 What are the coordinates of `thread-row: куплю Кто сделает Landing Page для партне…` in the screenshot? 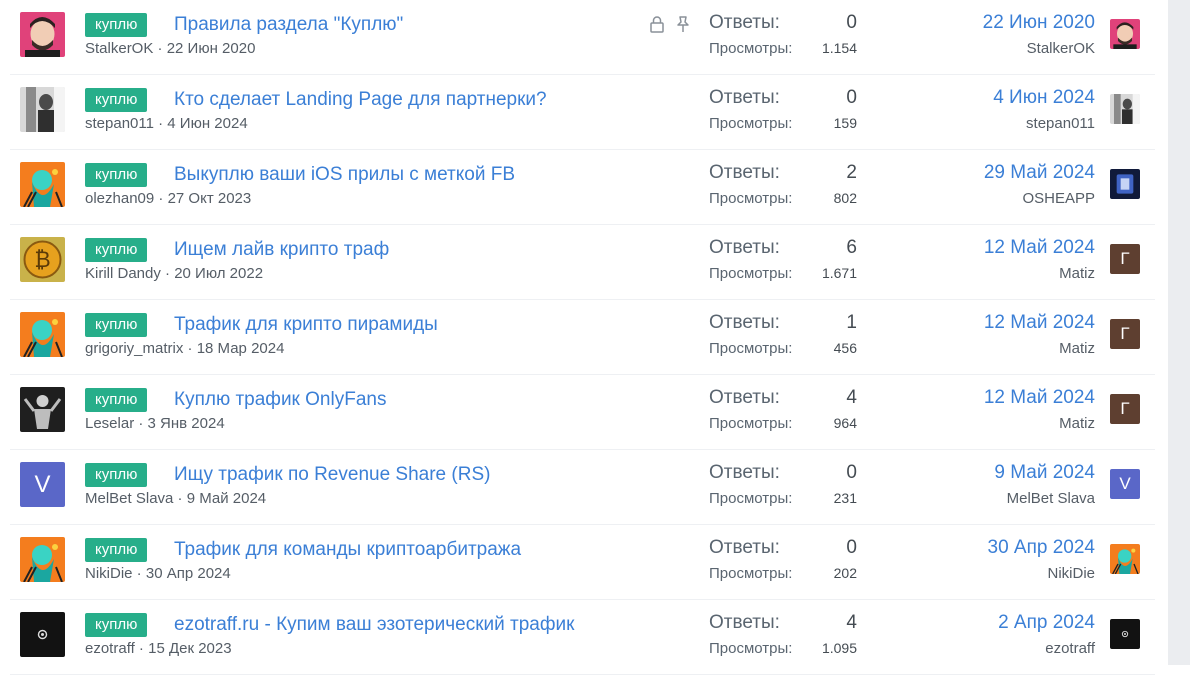 It's located at (582, 112).